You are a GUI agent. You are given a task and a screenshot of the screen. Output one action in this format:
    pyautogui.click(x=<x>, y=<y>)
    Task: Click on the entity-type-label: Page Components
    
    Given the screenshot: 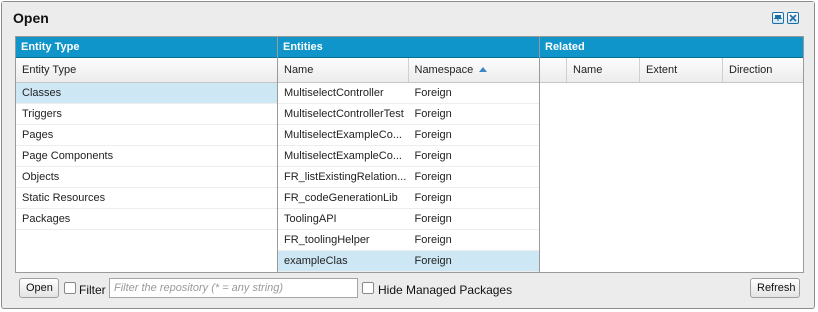 What is the action you would take?
    pyautogui.click(x=68, y=156)
    